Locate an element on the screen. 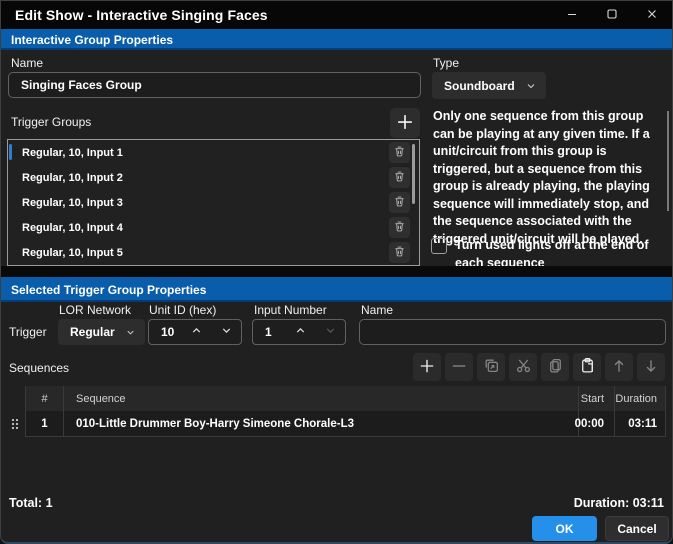  minus-icon is located at coordinates (459, 367).